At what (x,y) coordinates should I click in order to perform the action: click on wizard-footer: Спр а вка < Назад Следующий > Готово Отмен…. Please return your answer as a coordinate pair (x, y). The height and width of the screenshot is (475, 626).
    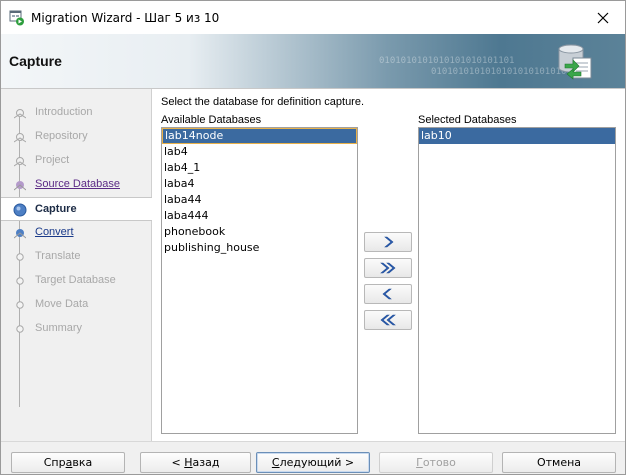
    Looking at the image, I should click on (313, 457).